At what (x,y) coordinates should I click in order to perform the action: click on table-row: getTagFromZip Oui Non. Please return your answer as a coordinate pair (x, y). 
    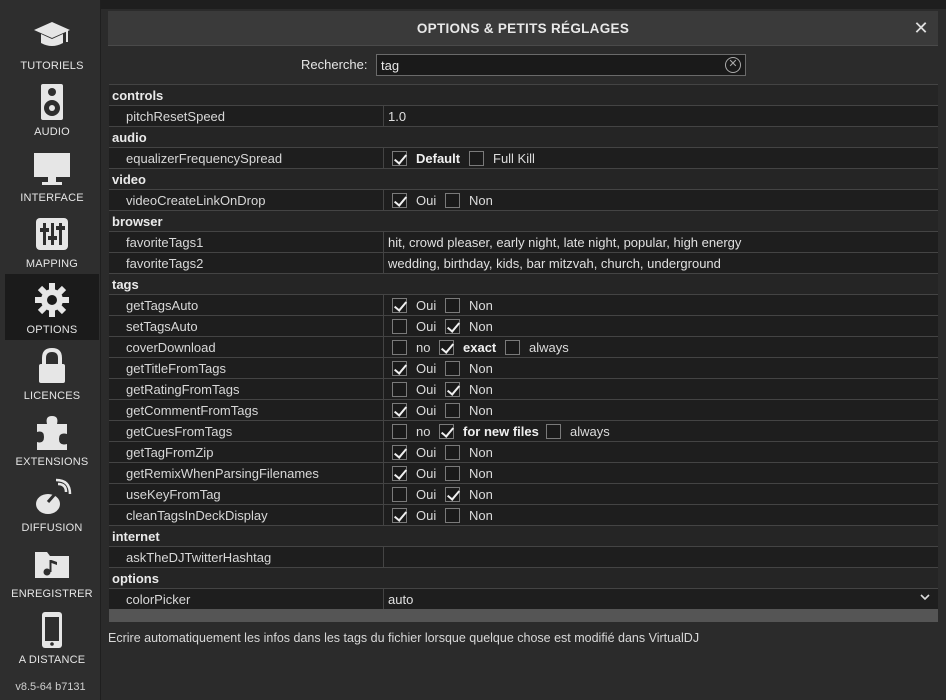
    Looking at the image, I should click on (523, 452).